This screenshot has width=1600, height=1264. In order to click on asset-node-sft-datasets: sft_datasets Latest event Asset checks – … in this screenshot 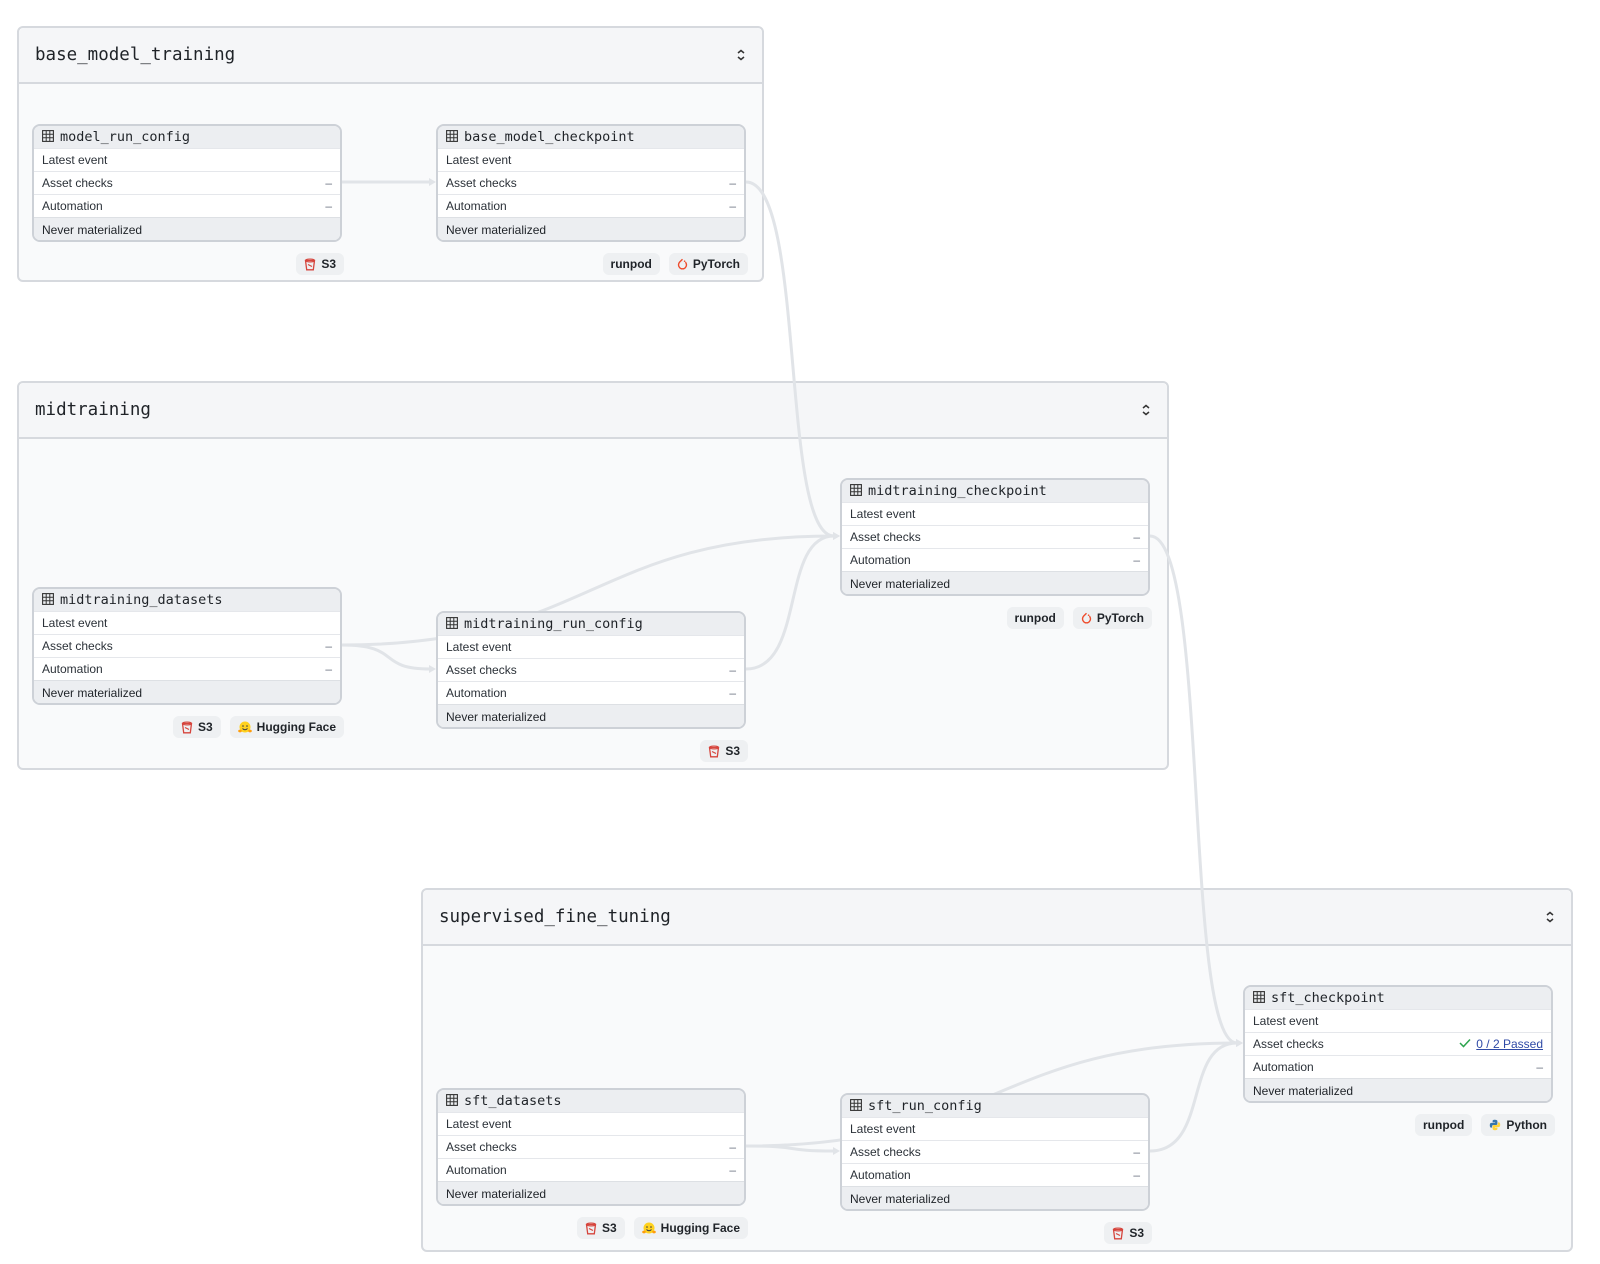, I will do `click(591, 1147)`.